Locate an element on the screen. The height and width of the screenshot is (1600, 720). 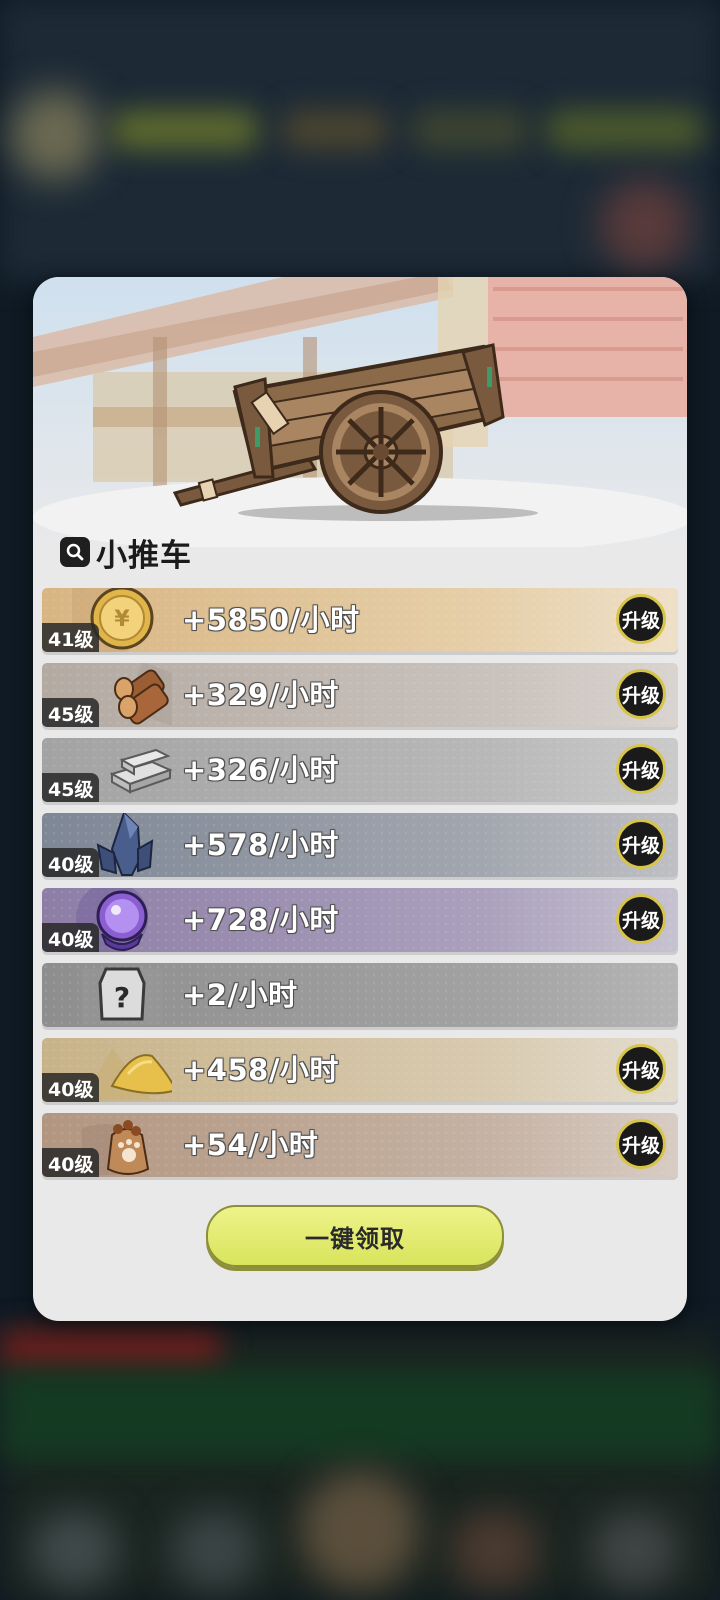
resource-row-gold: ¥ 41级 +5850/小时 升级 is located at coordinates (360, 620).